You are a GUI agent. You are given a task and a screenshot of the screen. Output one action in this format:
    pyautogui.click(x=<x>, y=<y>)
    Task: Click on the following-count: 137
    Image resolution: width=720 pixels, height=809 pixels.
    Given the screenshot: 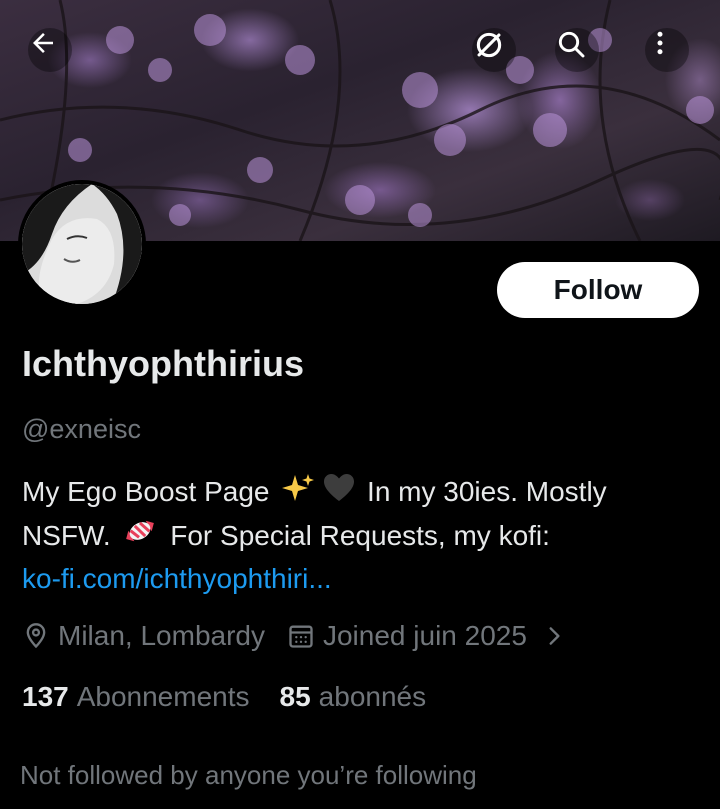 What is the action you would take?
    pyautogui.click(x=45, y=696)
    